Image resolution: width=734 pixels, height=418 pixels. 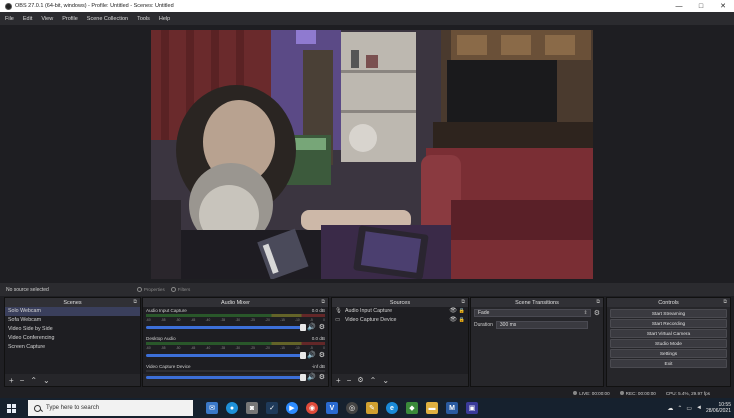 I want to click on scene-item: Video Side by Side, so click(x=72, y=329).